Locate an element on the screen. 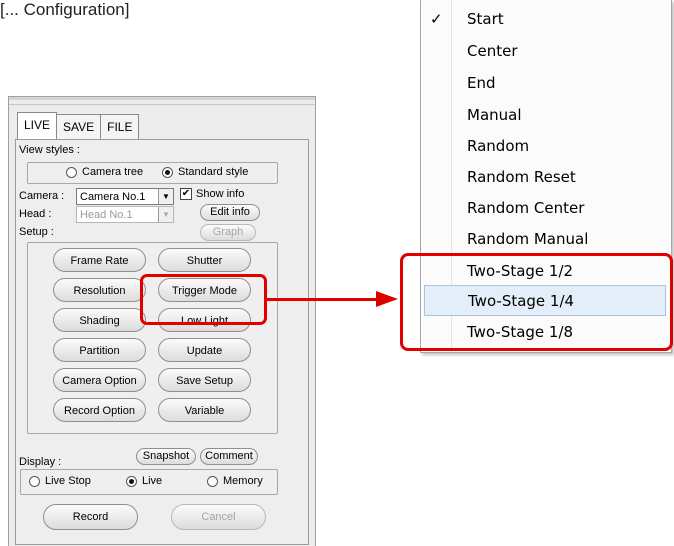 Image resolution: width=674 pixels, height=546 pixels. menu-item-random-reset: Random Reset is located at coordinates (546, 177).